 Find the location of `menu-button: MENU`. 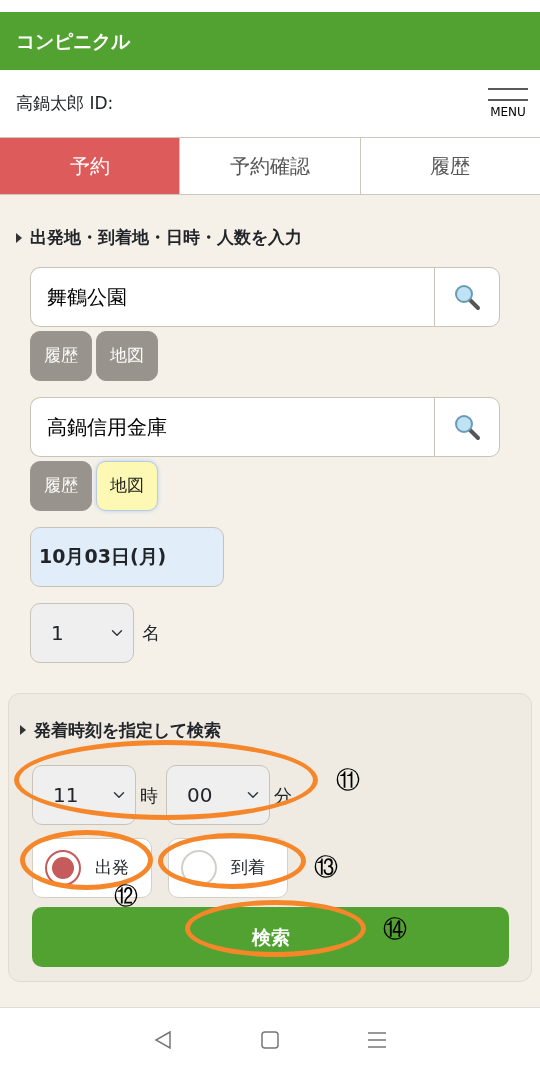

menu-button: MENU is located at coordinates (508, 103).